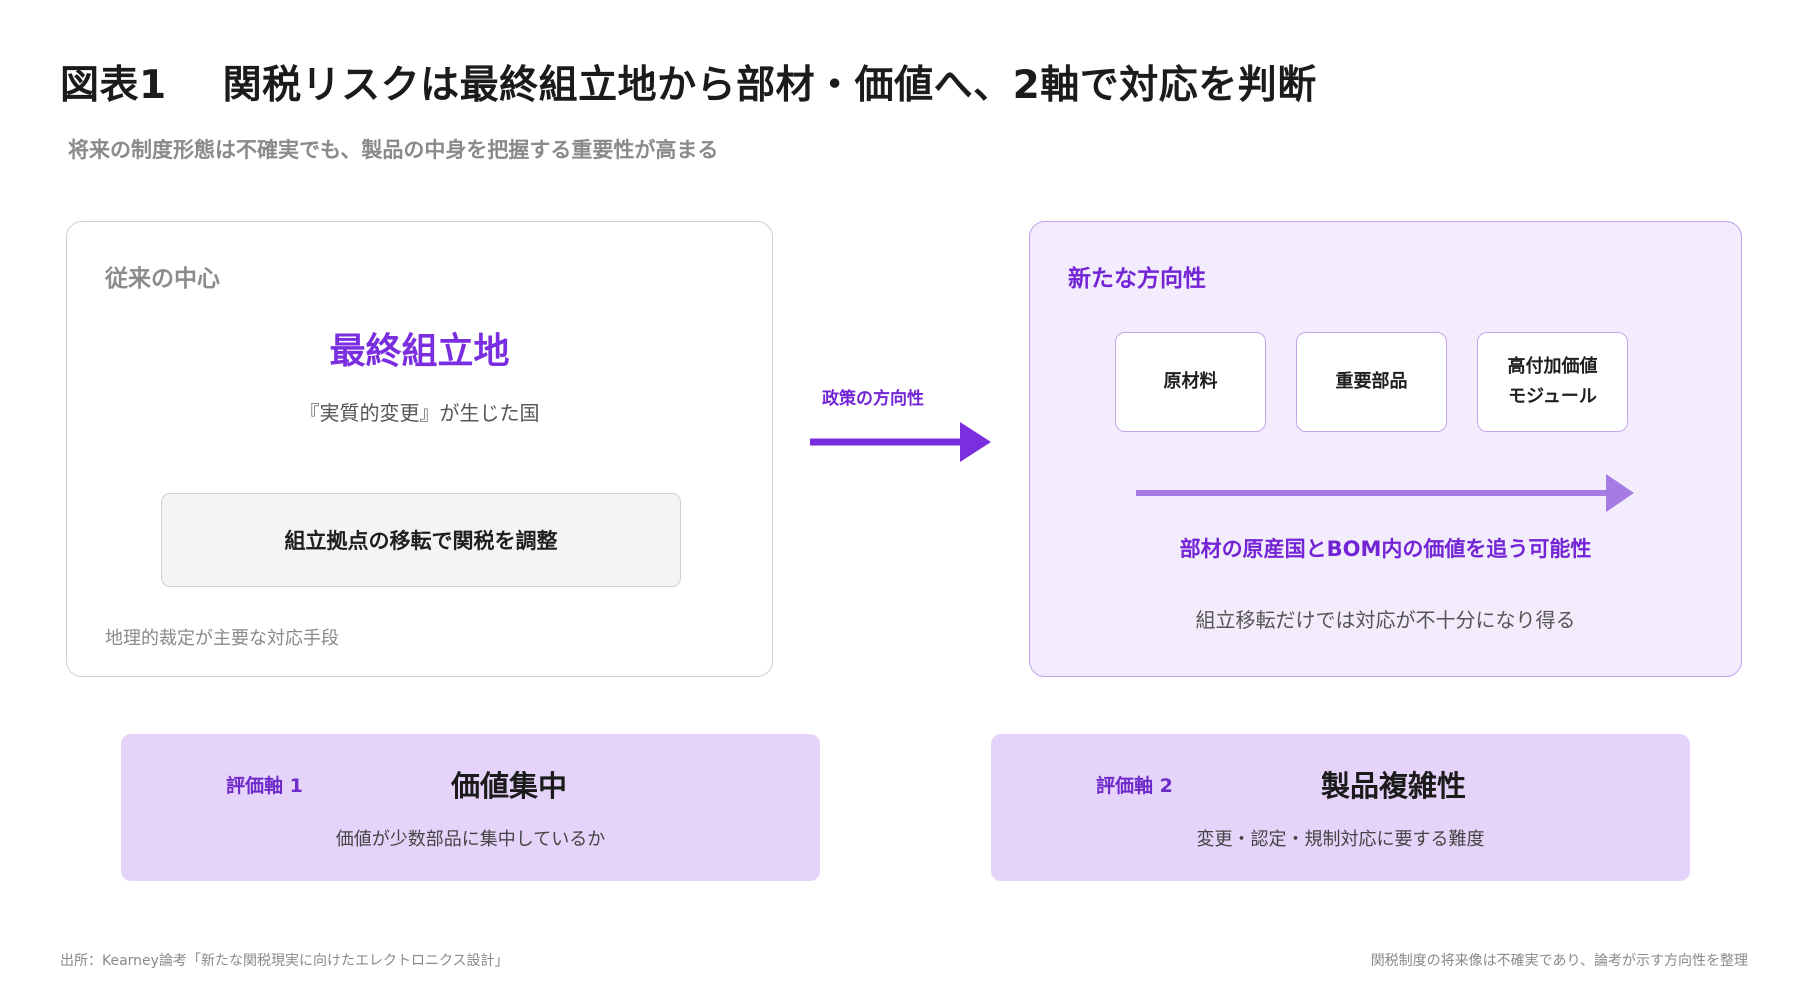 The image size is (1800, 1000). What do you see at coordinates (509, 786) in the screenshot?
I see `axis-1-title: 価値集中` at bounding box center [509, 786].